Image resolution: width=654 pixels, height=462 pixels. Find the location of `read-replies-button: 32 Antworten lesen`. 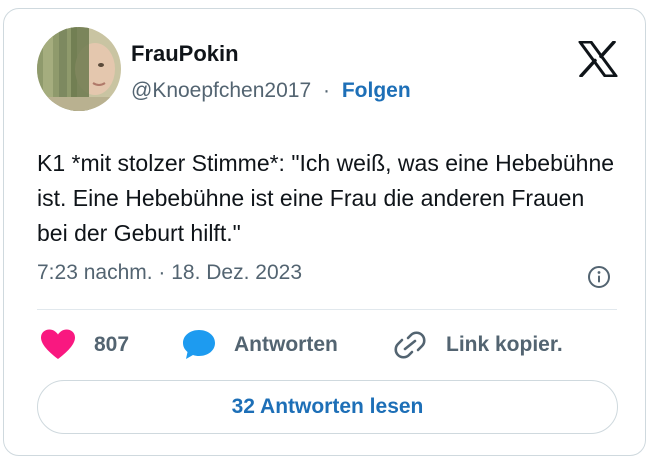

read-replies-button: 32 Antworten lesen is located at coordinates (327, 407).